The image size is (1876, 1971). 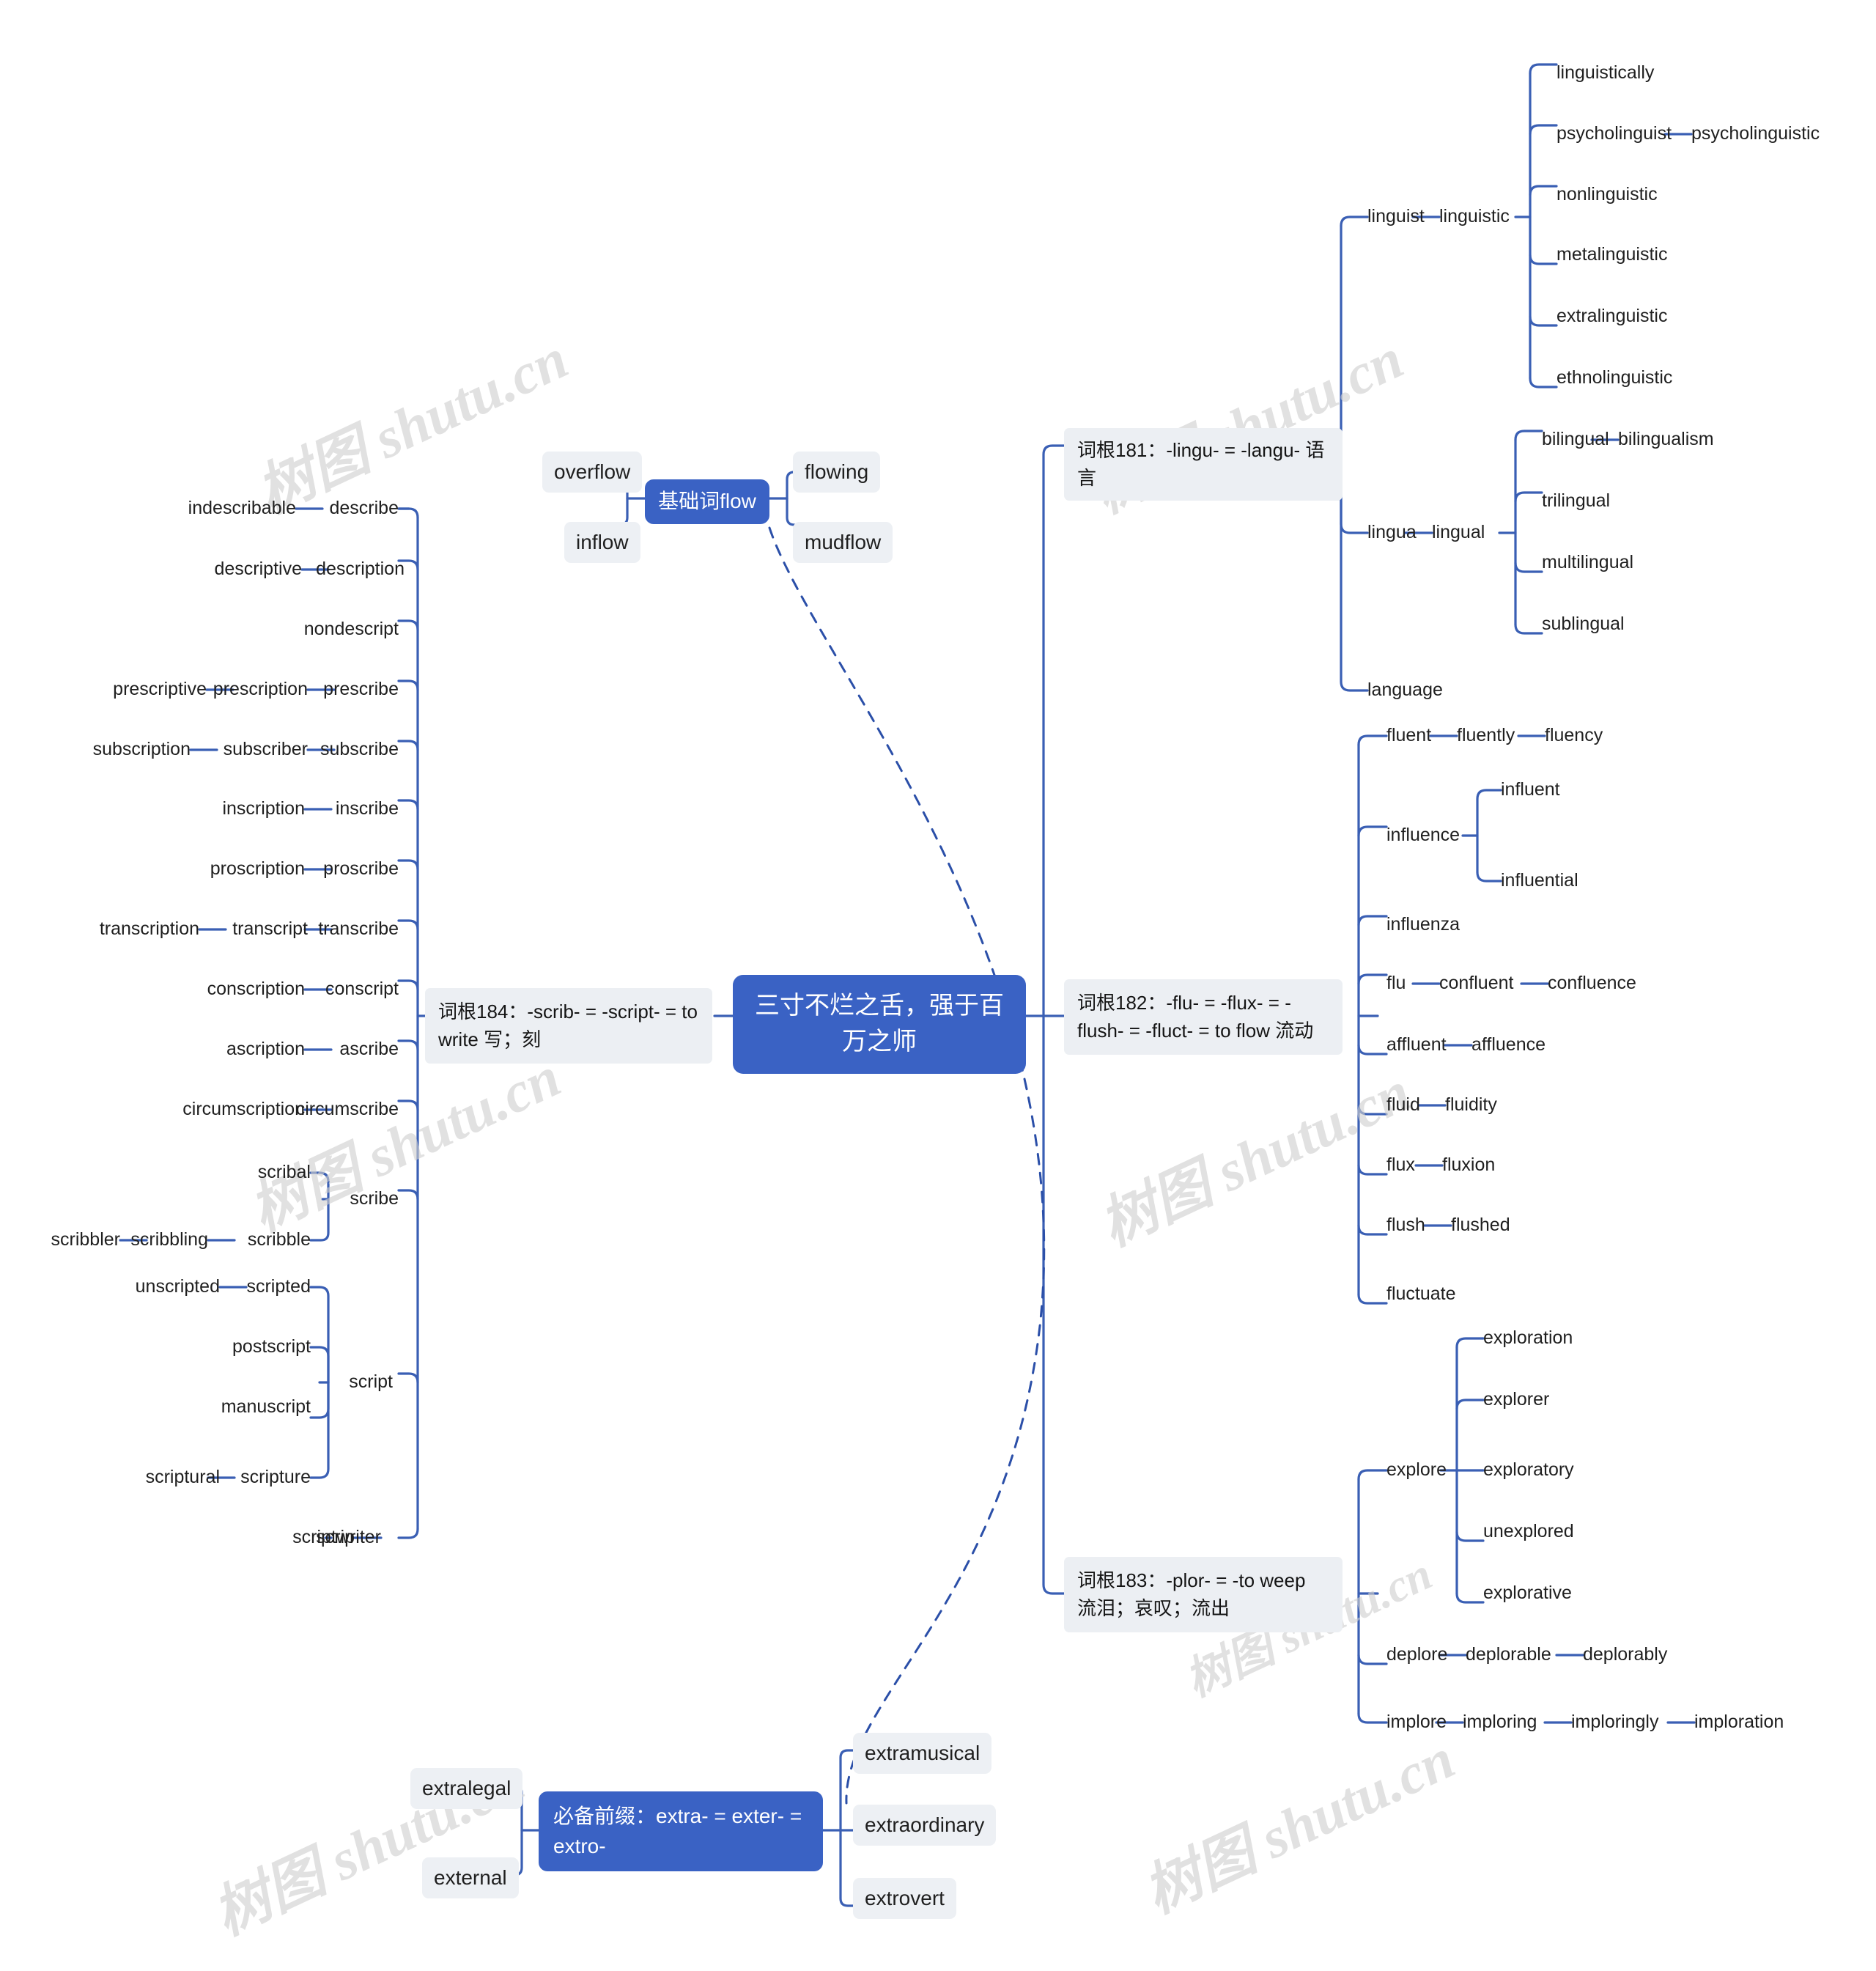 What do you see at coordinates (466, 1789) in the screenshot?
I see `node-extralegal: extralegal` at bounding box center [466, 1789].